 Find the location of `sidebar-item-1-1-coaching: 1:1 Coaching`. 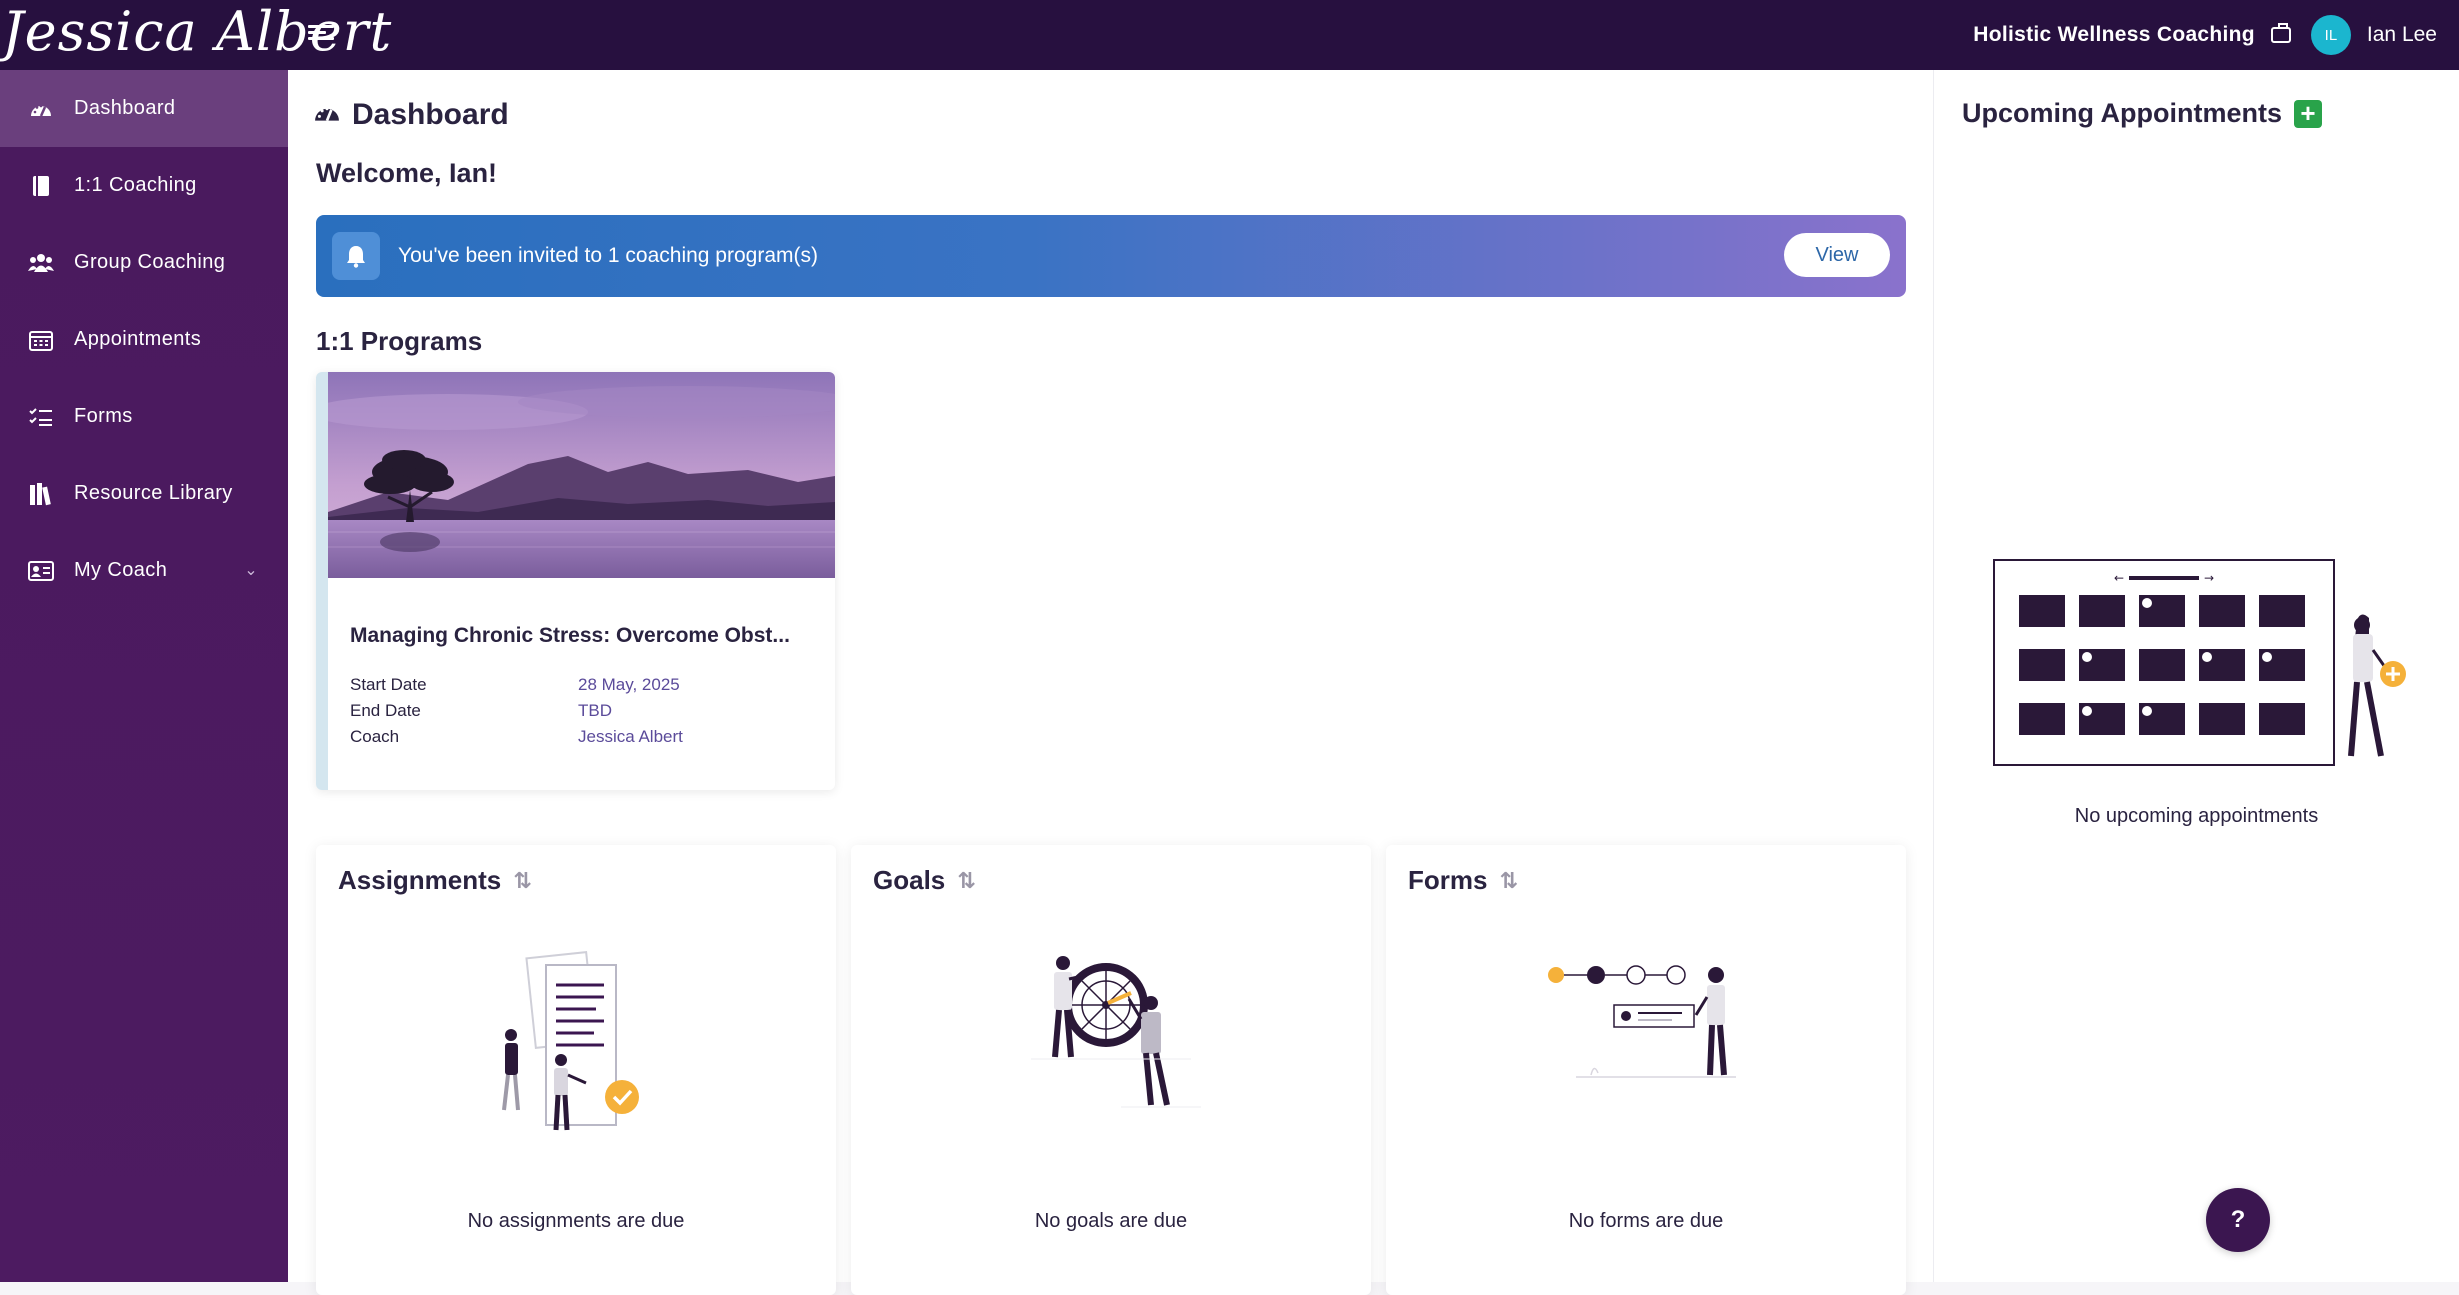

sidebar-item-1-1-coaching: 1:1 Coaching is located at coordinates (144, 185).